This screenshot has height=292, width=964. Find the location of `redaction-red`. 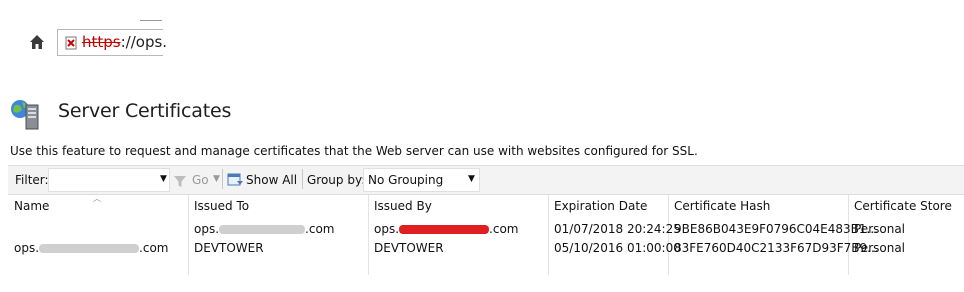

redaction-red is located at coordinates (444, 229).